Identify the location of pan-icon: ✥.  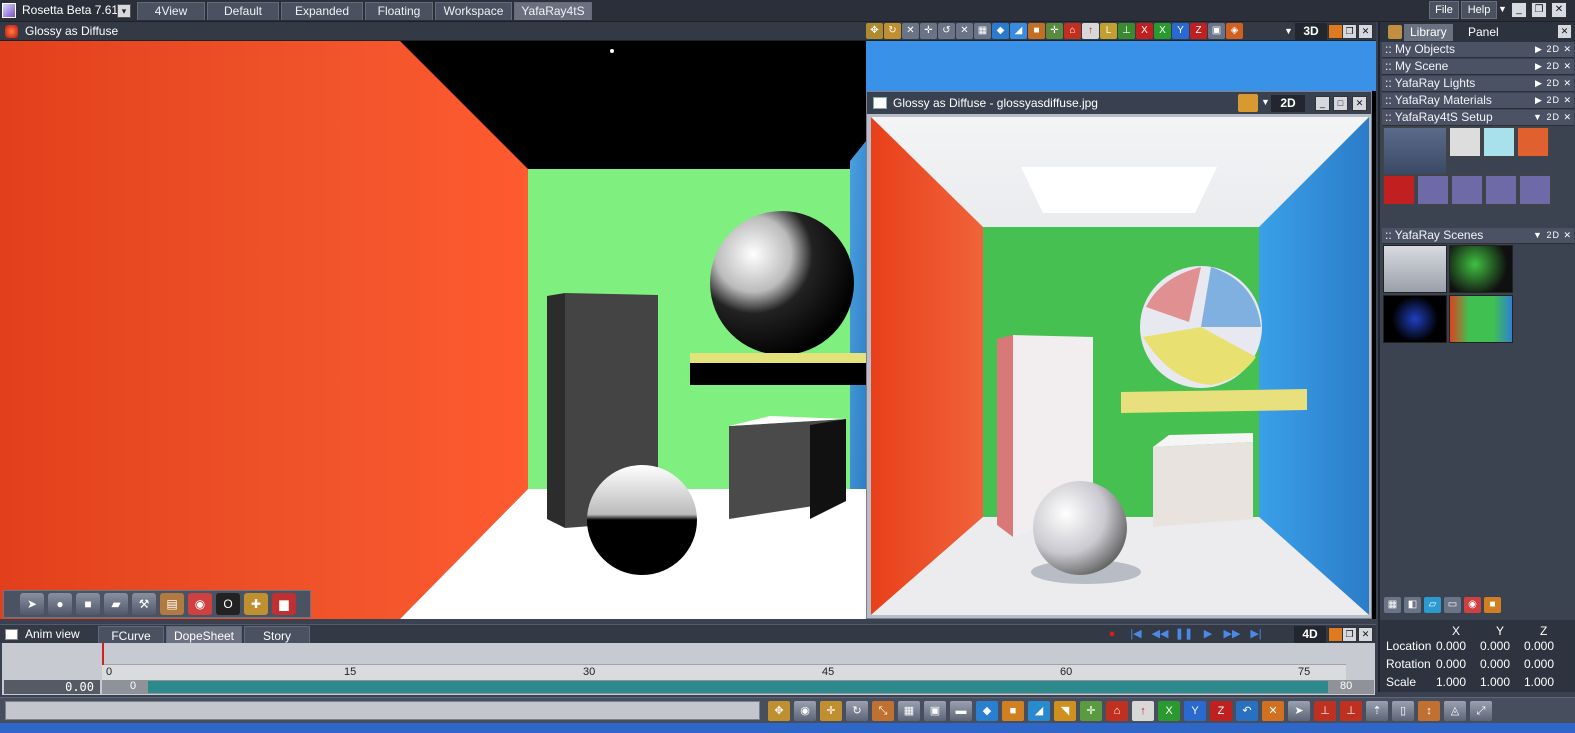
(779, 711).